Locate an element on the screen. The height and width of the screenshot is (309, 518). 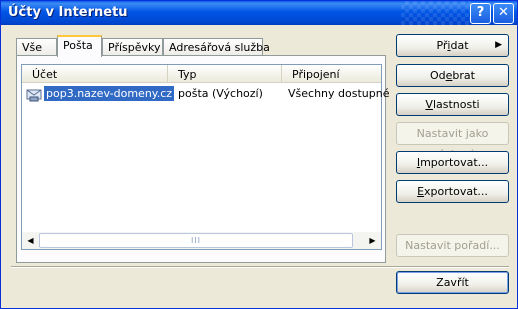
properties-button-label-b: lastnosti is located at coordinates (456, 104).